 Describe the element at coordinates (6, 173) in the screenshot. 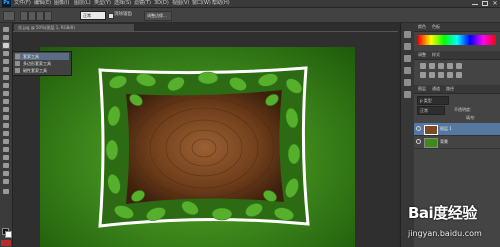

I see `hand-tool-icon` at that location.